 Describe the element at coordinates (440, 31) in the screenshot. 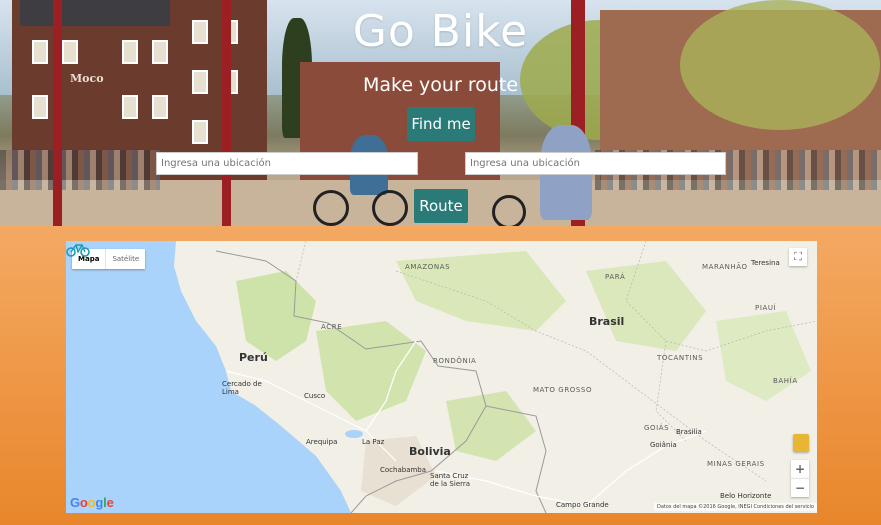

I see `page-title: Go Bike` at that location.